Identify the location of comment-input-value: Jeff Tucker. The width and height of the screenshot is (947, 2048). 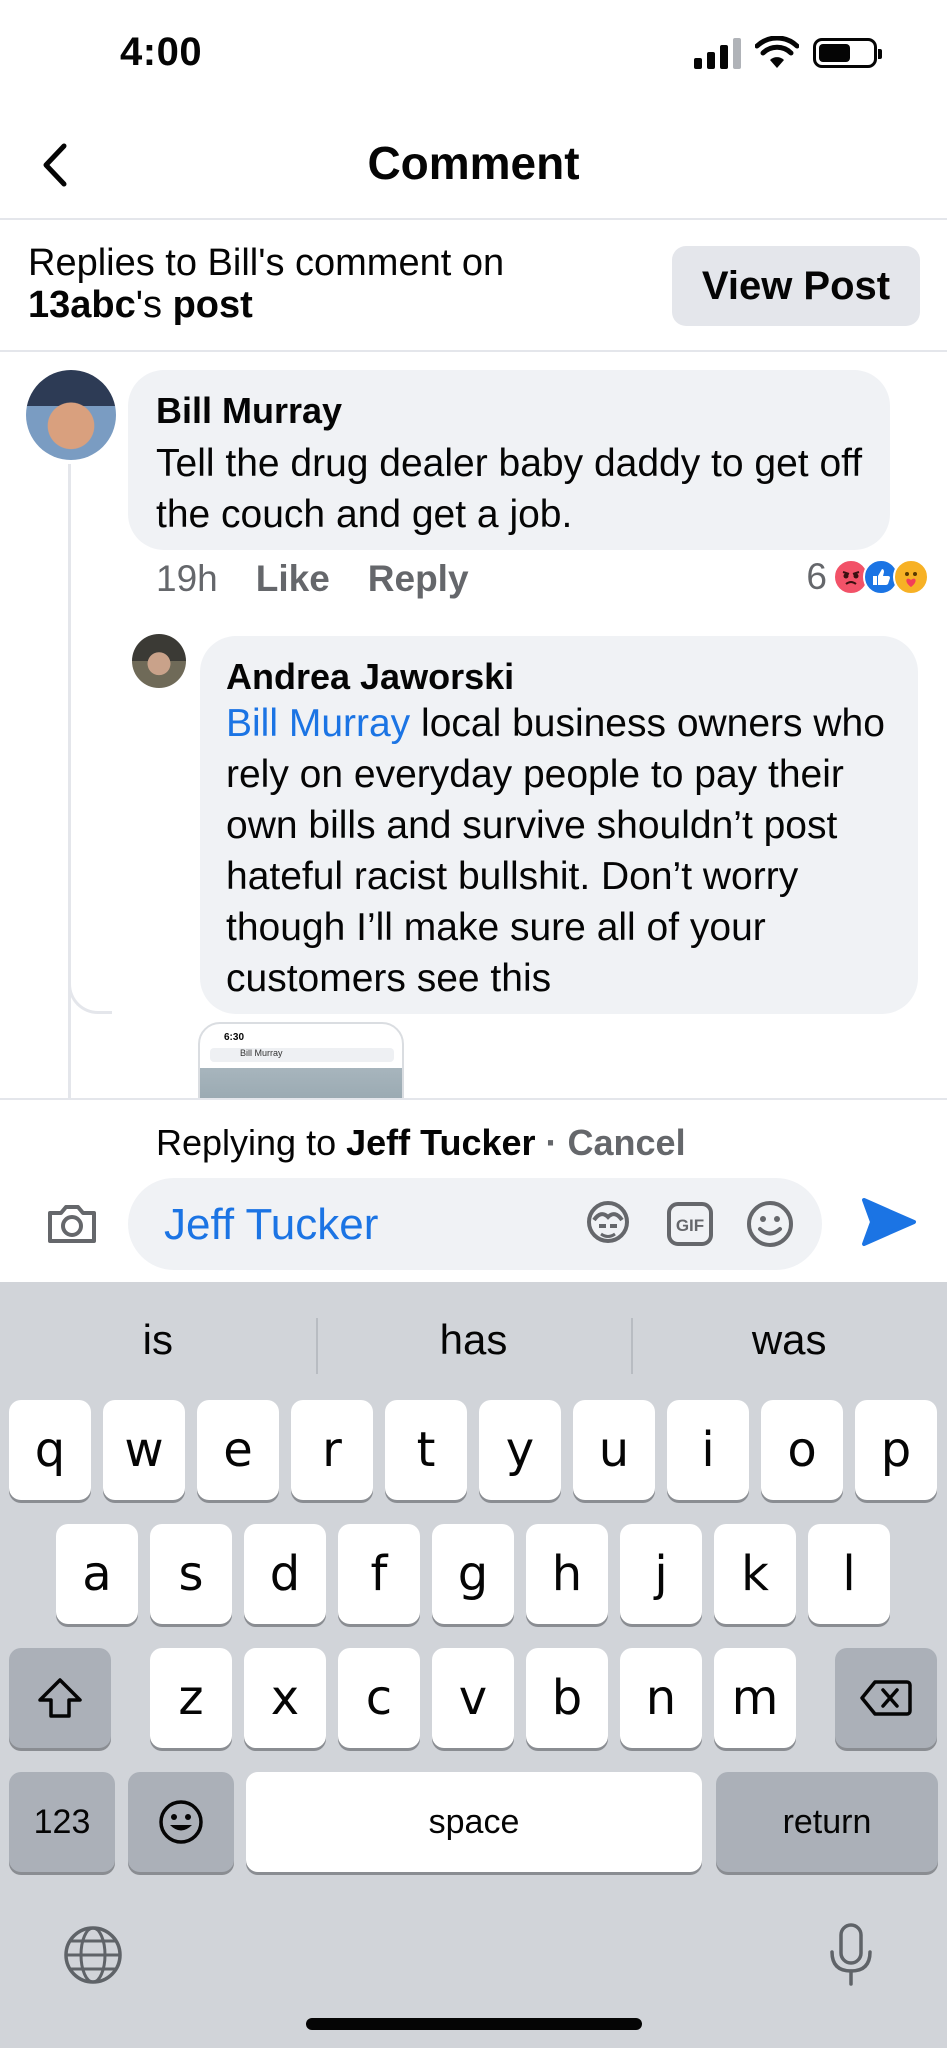
(271, 1225).